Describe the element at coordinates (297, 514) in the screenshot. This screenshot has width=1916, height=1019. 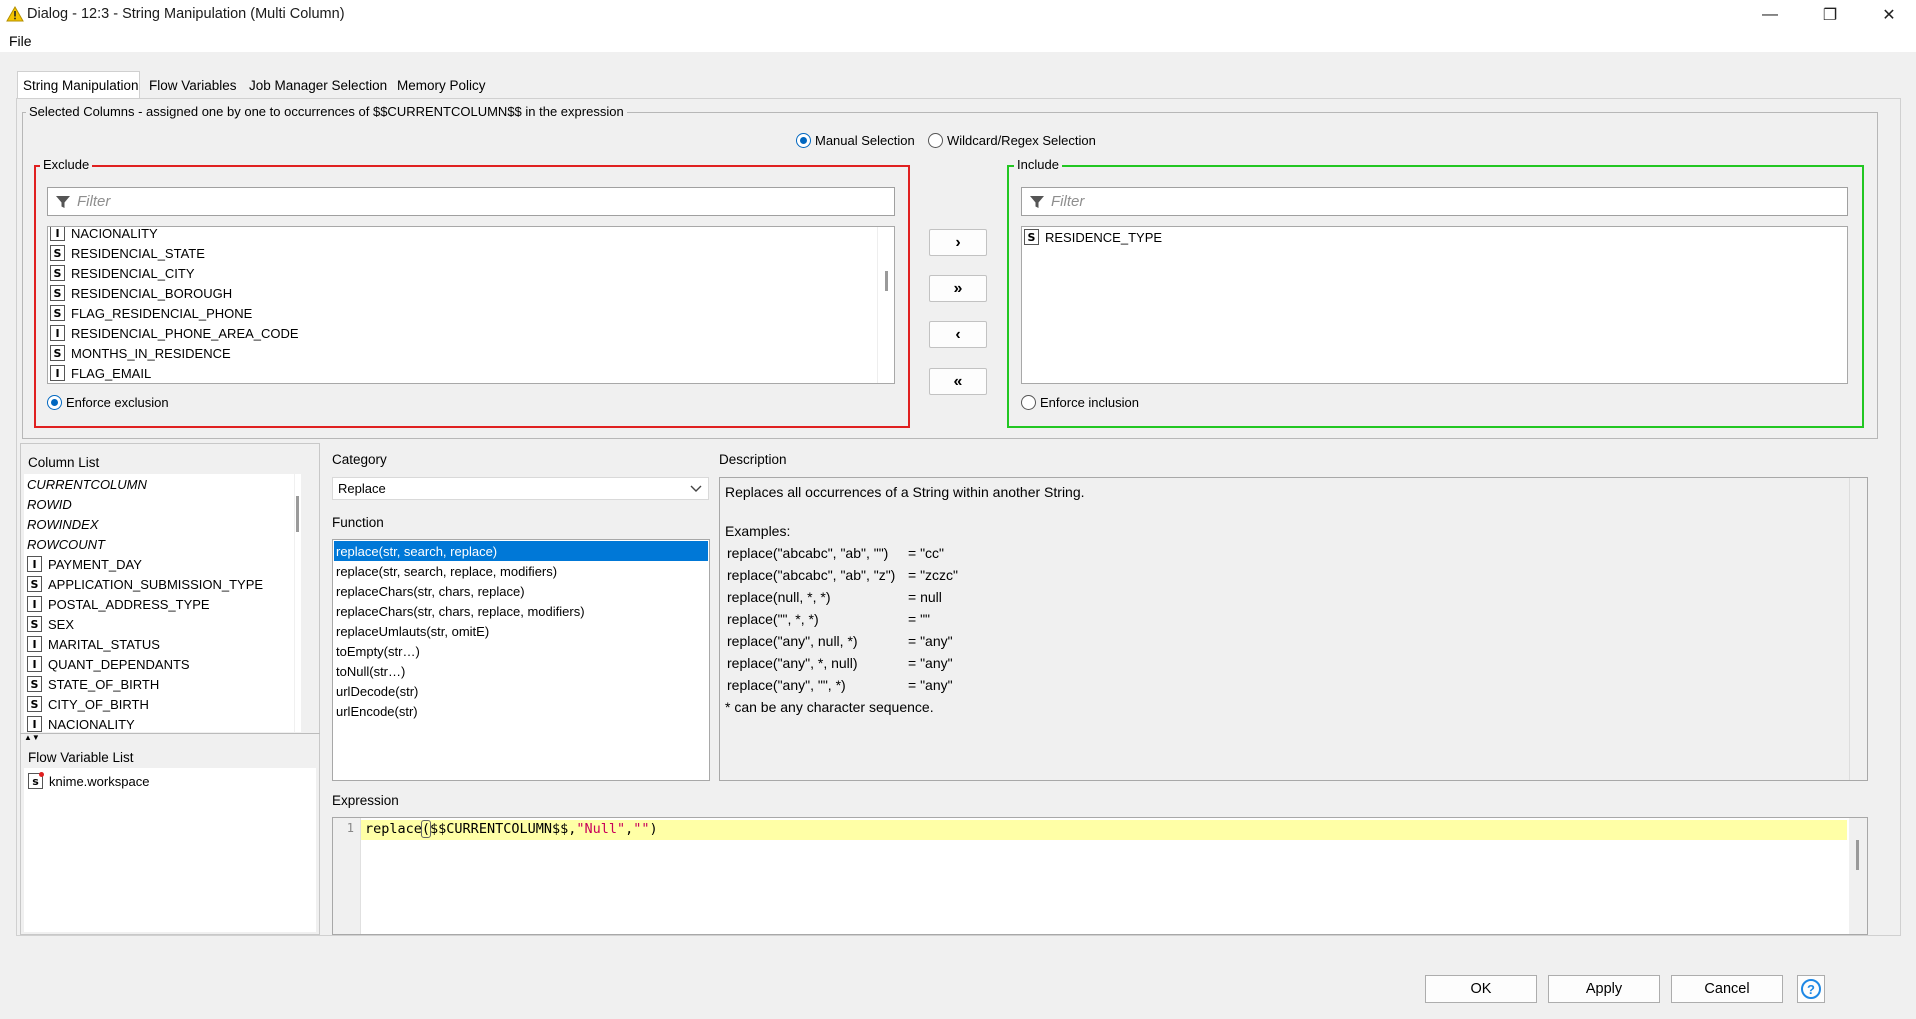
I see `column-list-scroll-thumb` at that location.